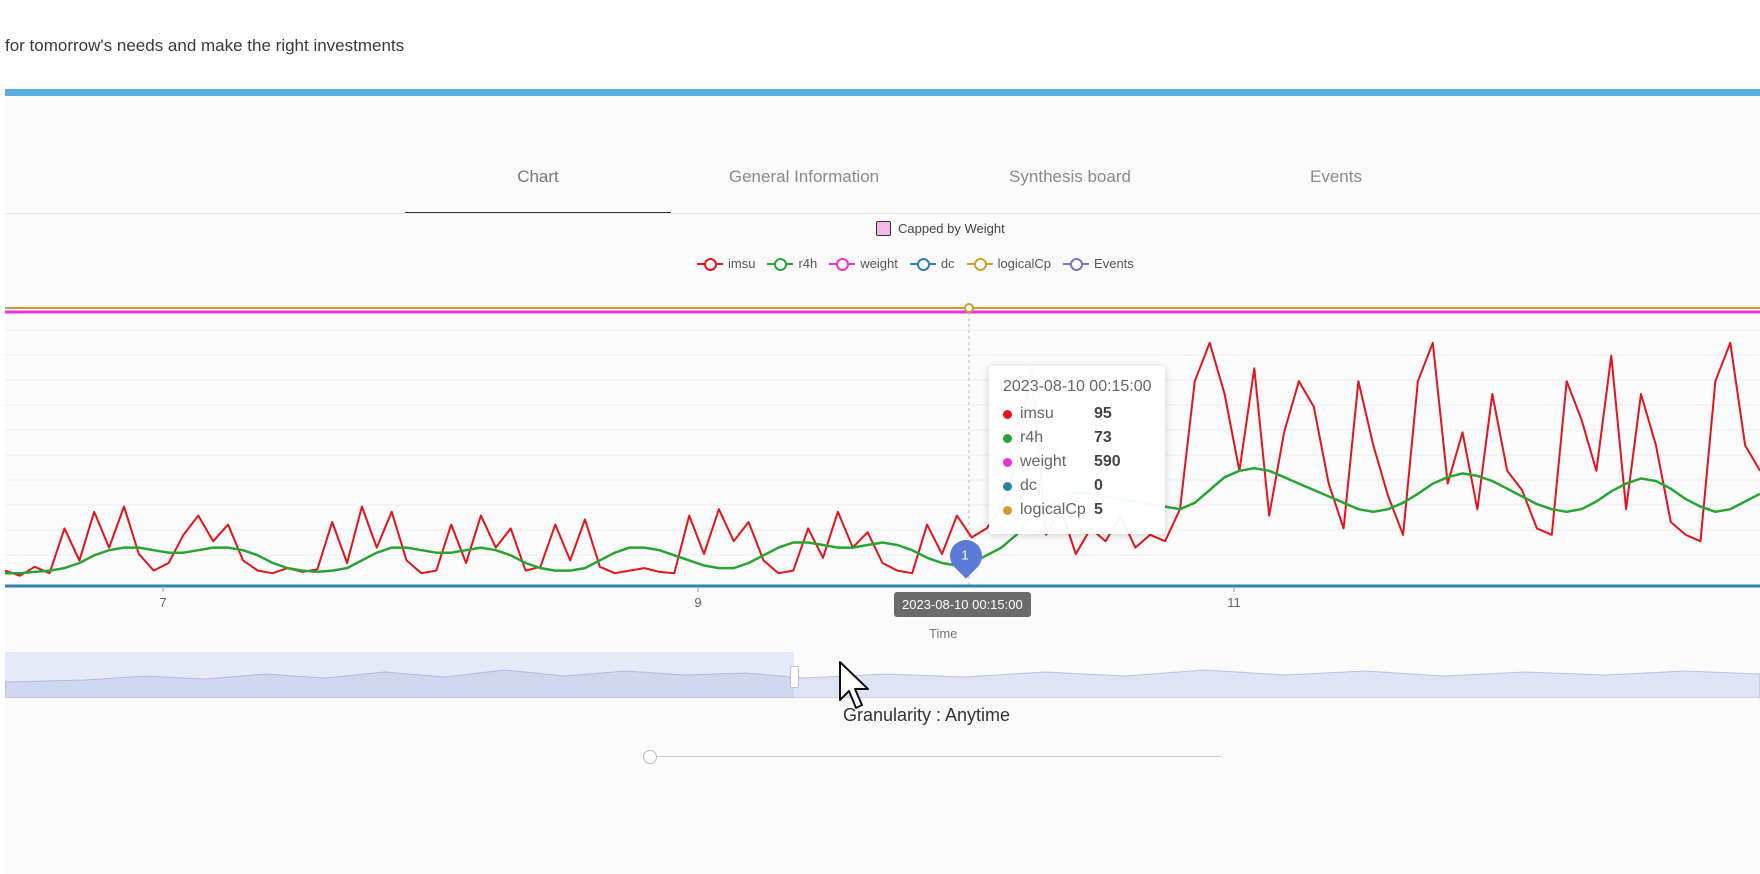 This screenshot has width=1760, height=874. What do you see at coordinates (808, 263) in the screenshot?
I see `legend-label: r4h` at bounding box center [808, 263].